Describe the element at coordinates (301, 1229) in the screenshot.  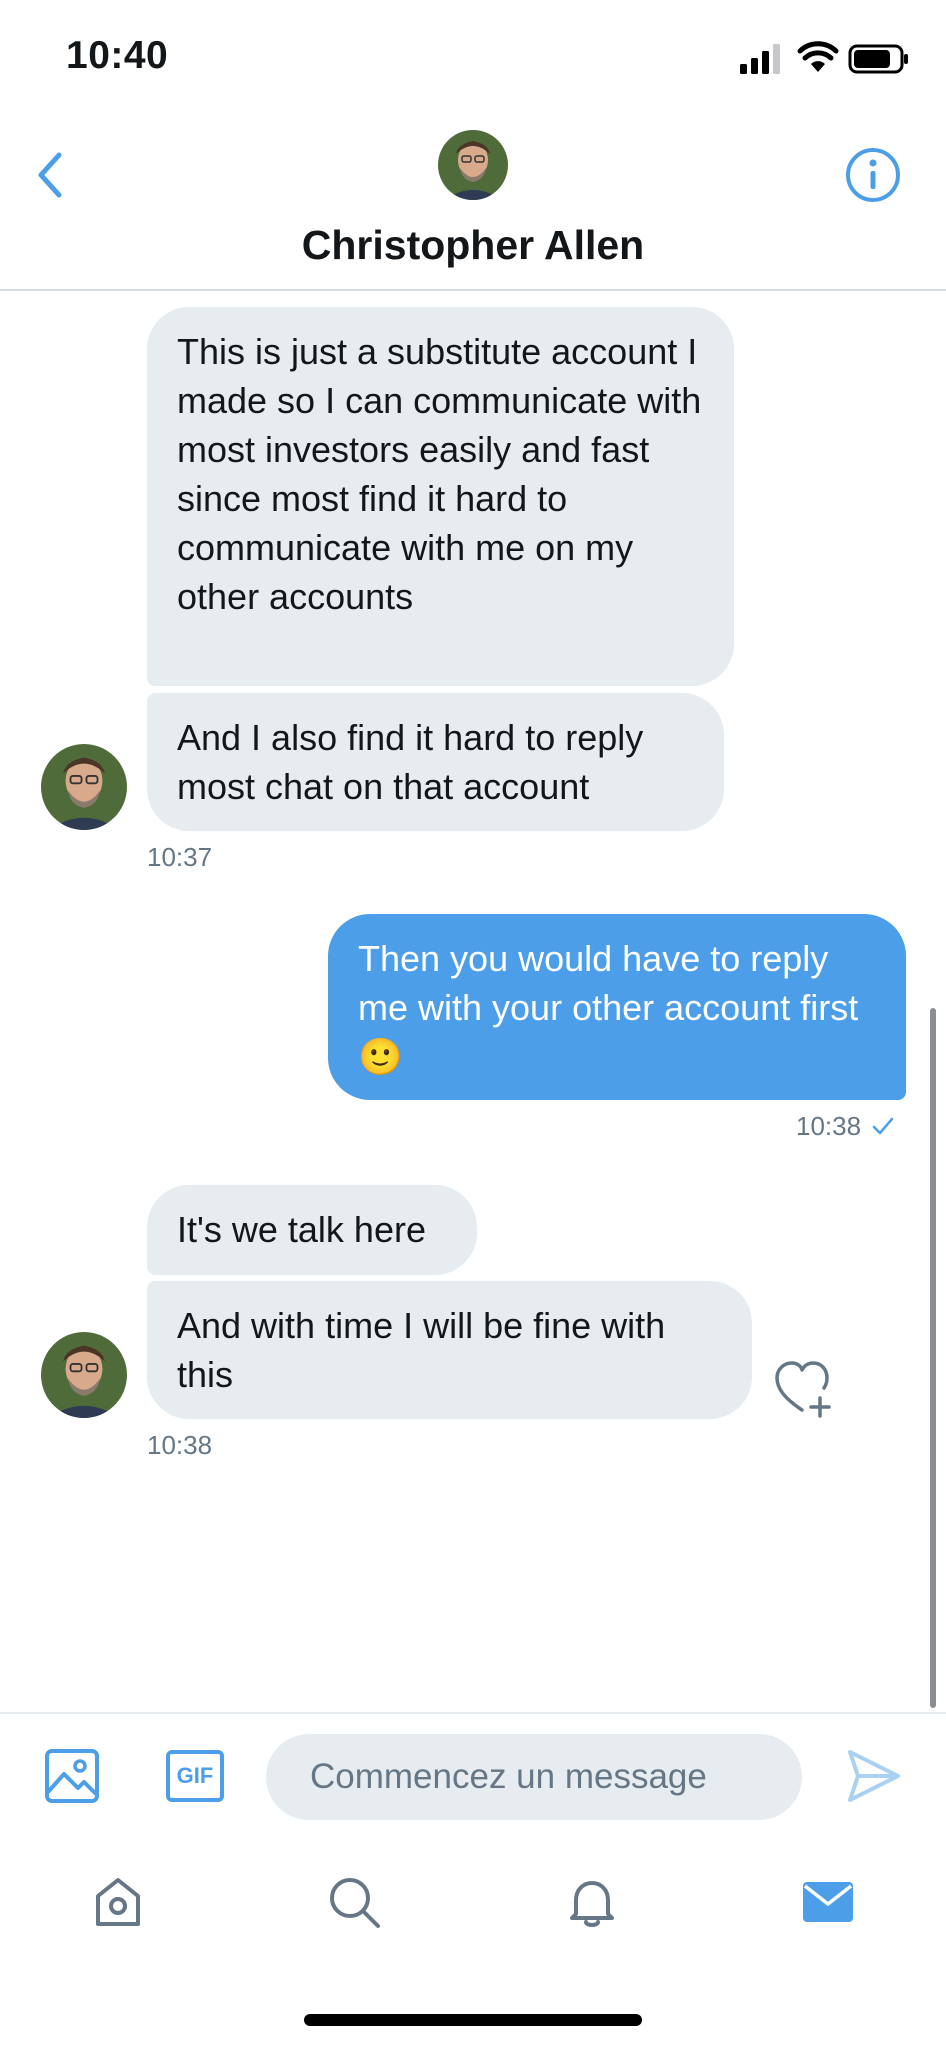
I see `message-text: It's we talk here` at that location.